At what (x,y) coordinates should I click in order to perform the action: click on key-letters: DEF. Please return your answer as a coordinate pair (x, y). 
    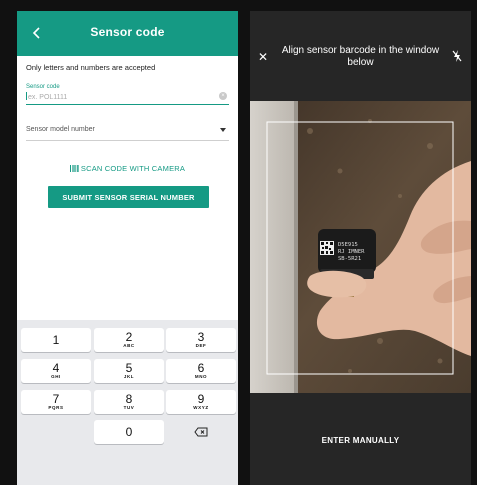
    Looking at the image, I should click on (201, 345).